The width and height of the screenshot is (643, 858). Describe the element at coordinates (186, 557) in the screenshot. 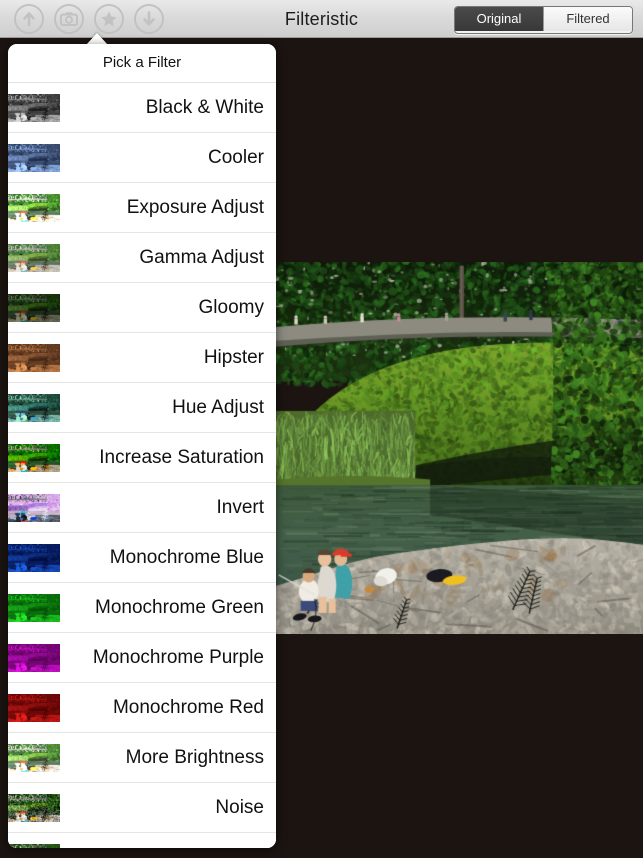

I see `filter-label: Monochrome Blue` at that location.